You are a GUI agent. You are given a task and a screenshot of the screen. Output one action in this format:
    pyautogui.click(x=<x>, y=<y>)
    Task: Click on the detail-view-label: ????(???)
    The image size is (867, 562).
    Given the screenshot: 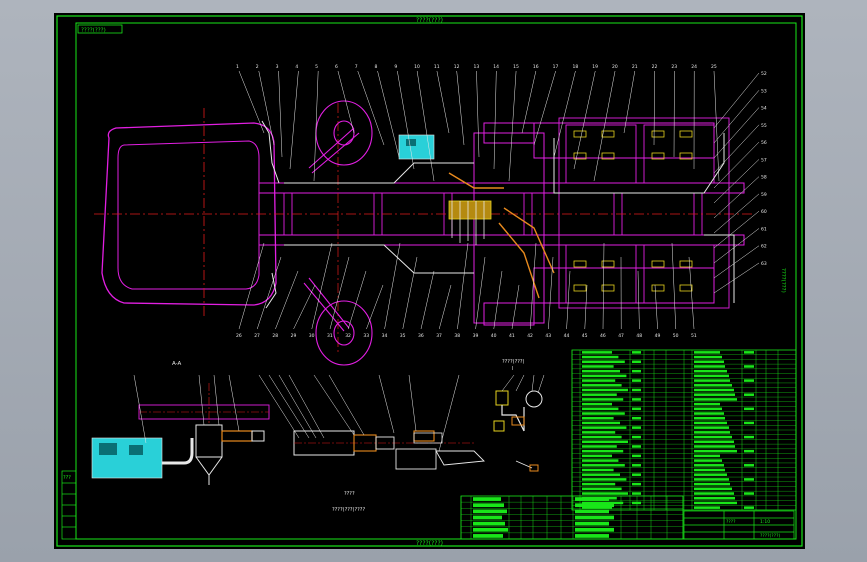 What is the action you would take?
    pyautogui.click(x=513, y=362)
    